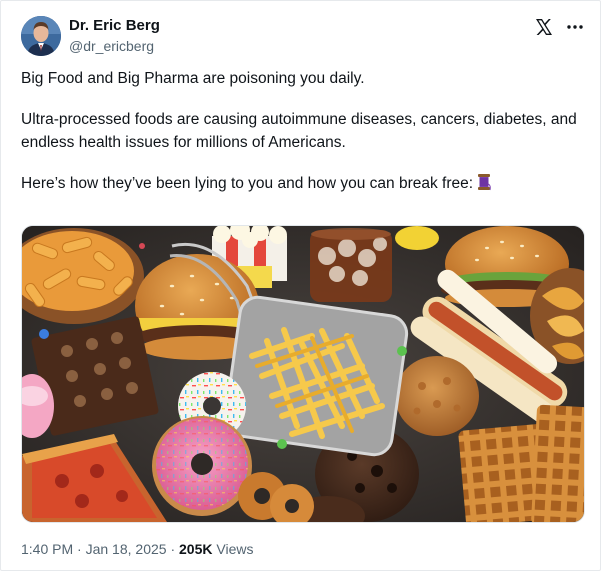 This screenshot has width=601, height=571. What do you see at coordinates (126, 549) in the screenshot?
I see `tweet-date: Jan 18, 2025` at bounding box center [126, 549].